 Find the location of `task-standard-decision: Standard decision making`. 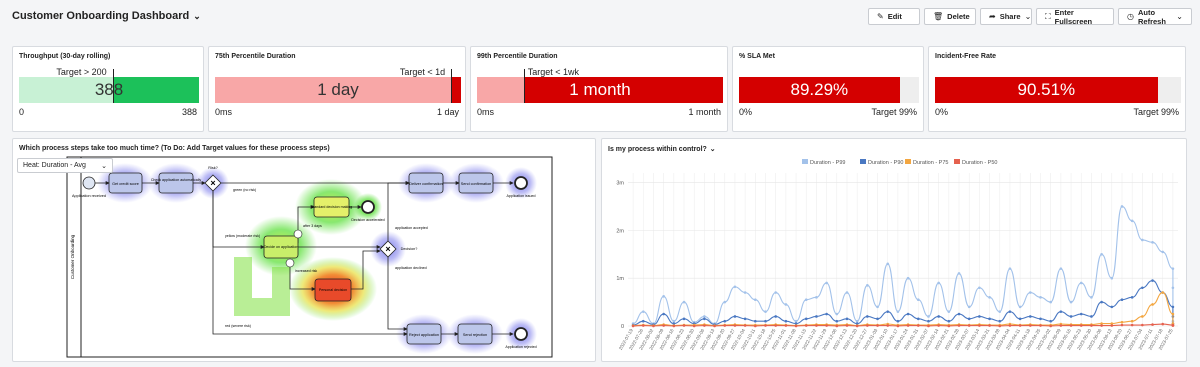

task-standard-decision: Standard decision making is located at coordinates (331, 207).